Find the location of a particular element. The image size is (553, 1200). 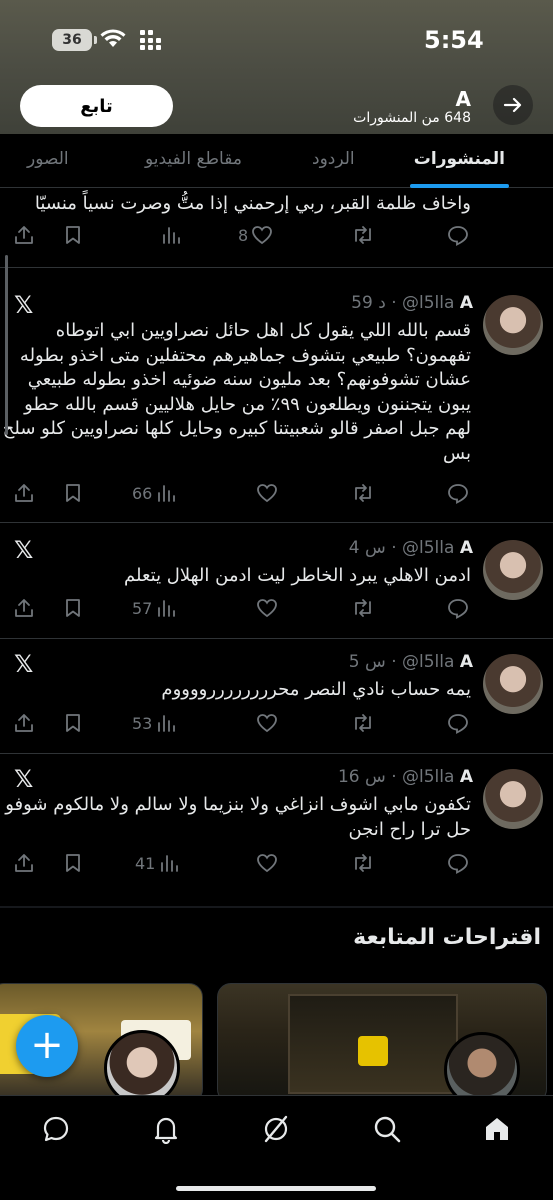

heart-icon is located at coordinates (267, 863).